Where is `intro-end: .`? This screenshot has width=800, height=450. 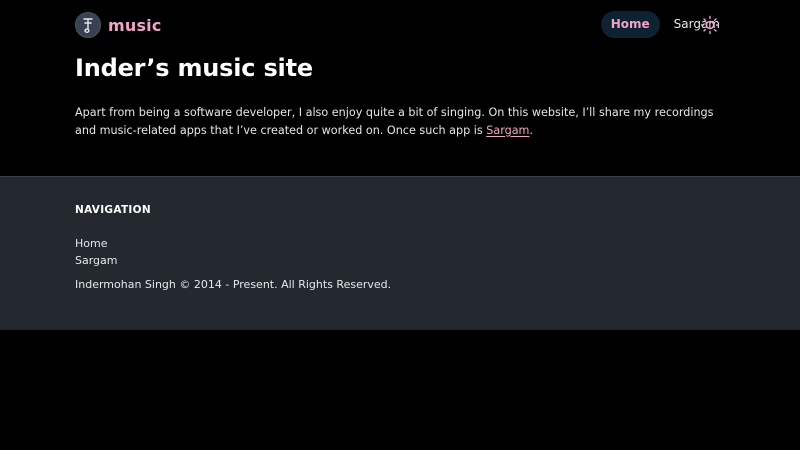 intro-end: . is located at coordinates (531, 130).